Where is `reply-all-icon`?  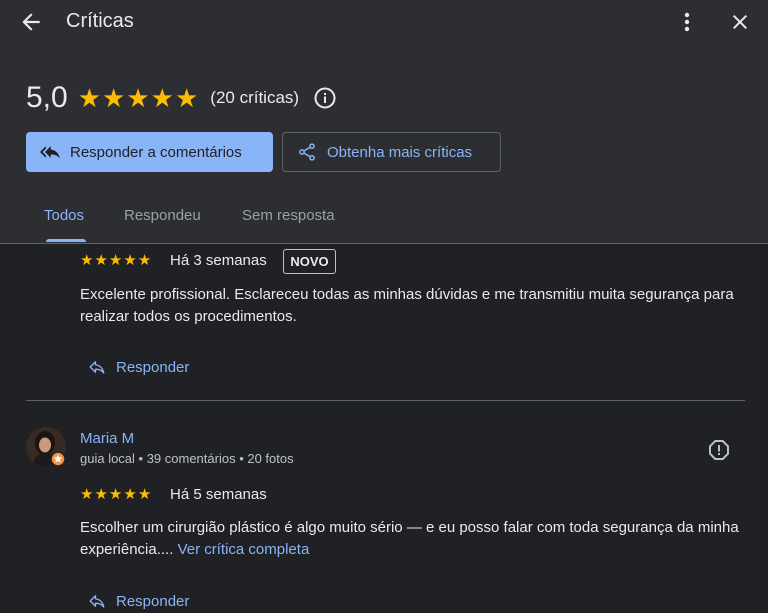 reply-all-icon is located at coordinates (50, 152).